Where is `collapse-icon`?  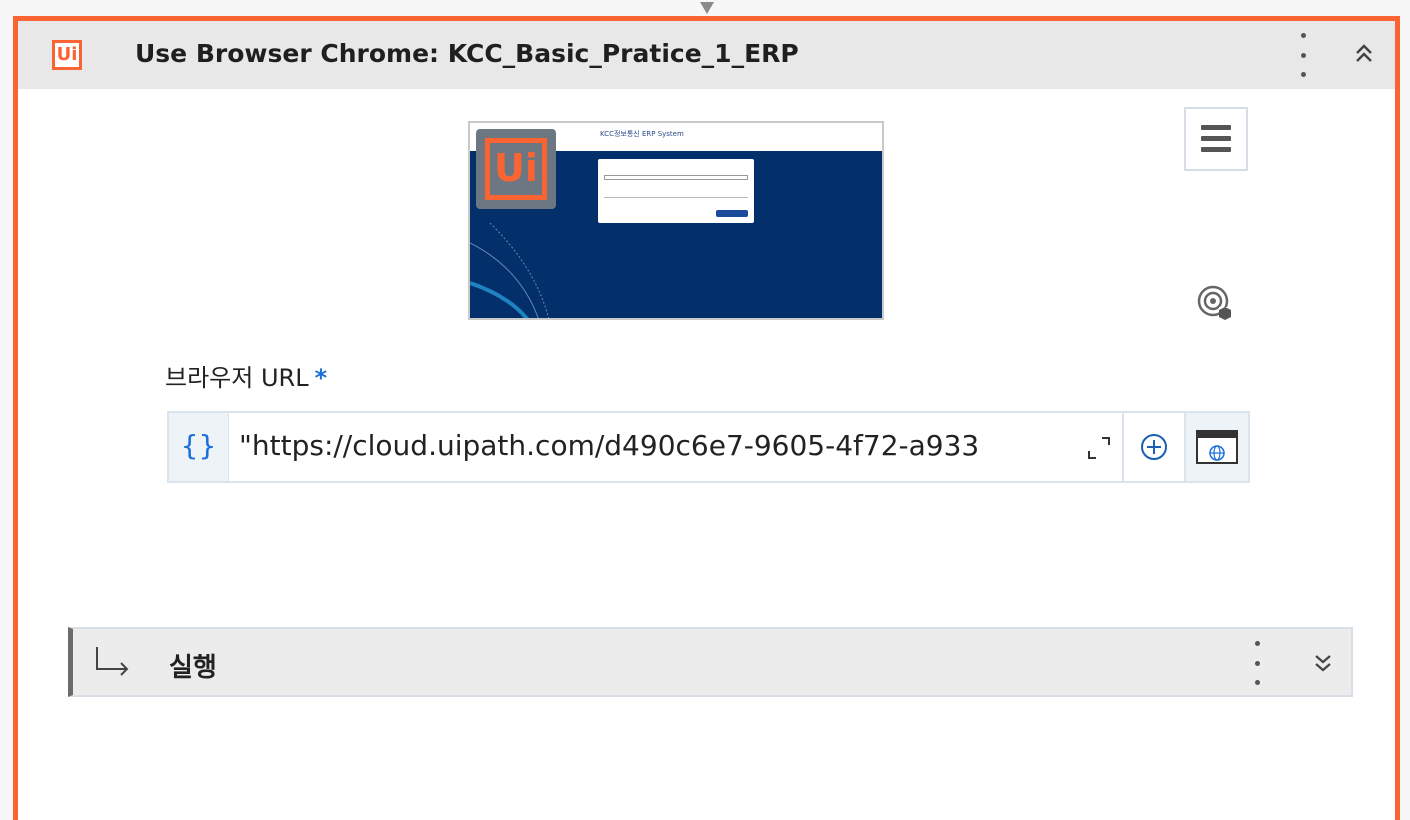
collapse-icon is located at coordinates (1364, 54).